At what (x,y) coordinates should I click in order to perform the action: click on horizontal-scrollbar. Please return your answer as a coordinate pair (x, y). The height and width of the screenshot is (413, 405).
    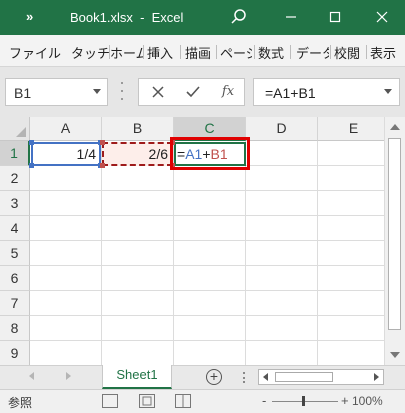
    Looking at the image, I should click on (321, 377).